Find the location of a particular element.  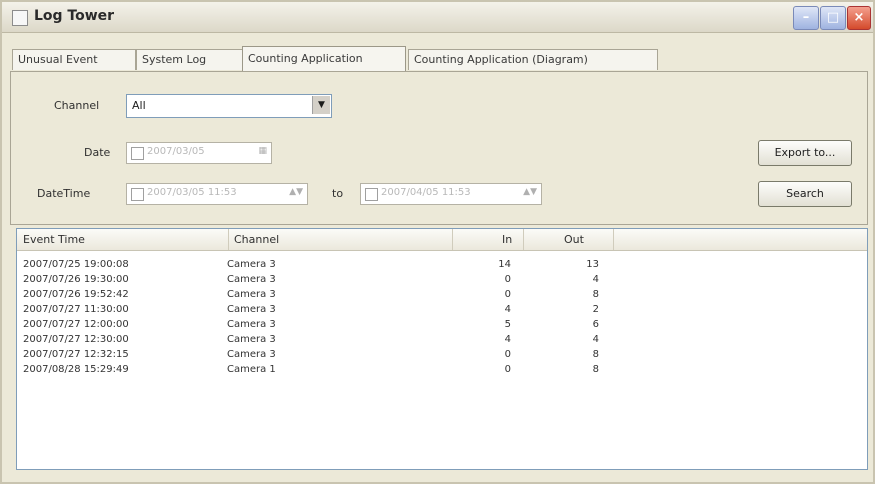

datetime-from-checkbox is located at coordinates (137, 194).